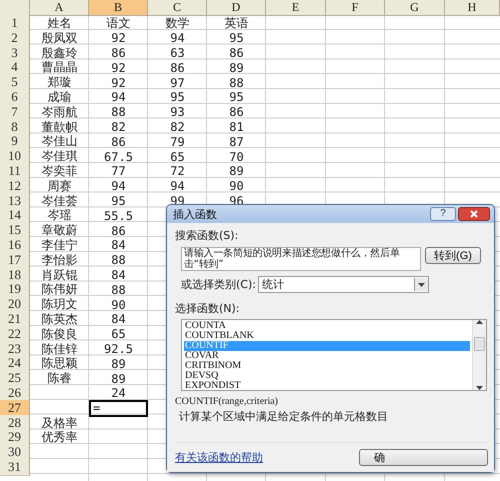  I want to click on table-cell-text: 陈佳锌, so click(59, 348).